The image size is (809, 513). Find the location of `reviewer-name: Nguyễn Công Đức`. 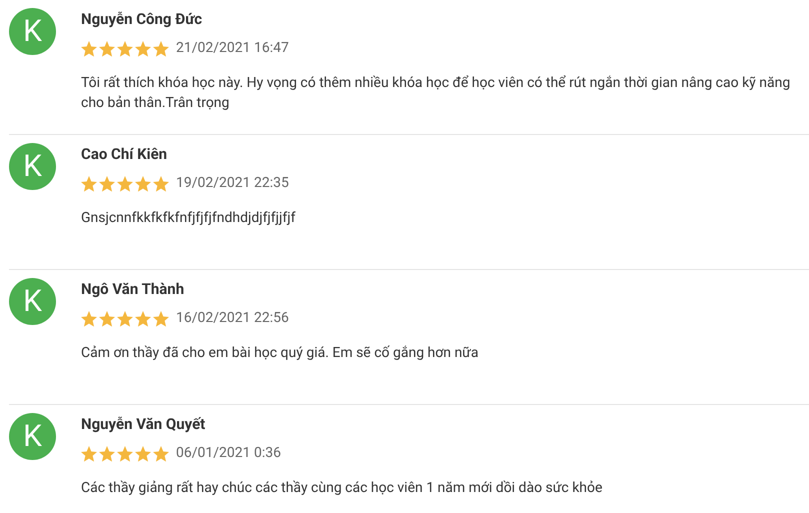

reviewer-name: Nguyễn Công Đức is located at coordinates (142, 19).